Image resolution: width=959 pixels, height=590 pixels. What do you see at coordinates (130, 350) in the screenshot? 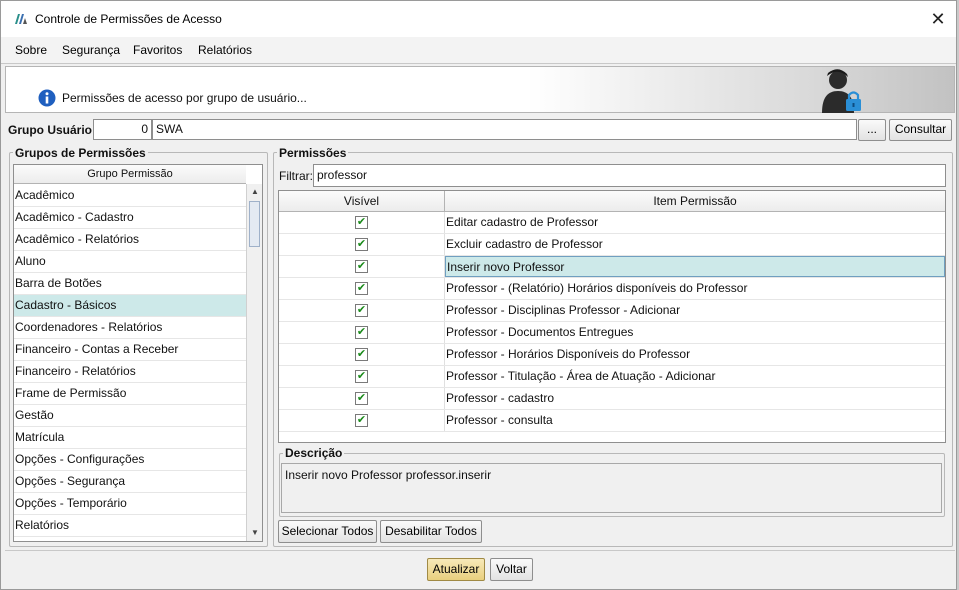
I see `list-item: Financeiro - Contas a Receber` at bounding box center [130, 350].